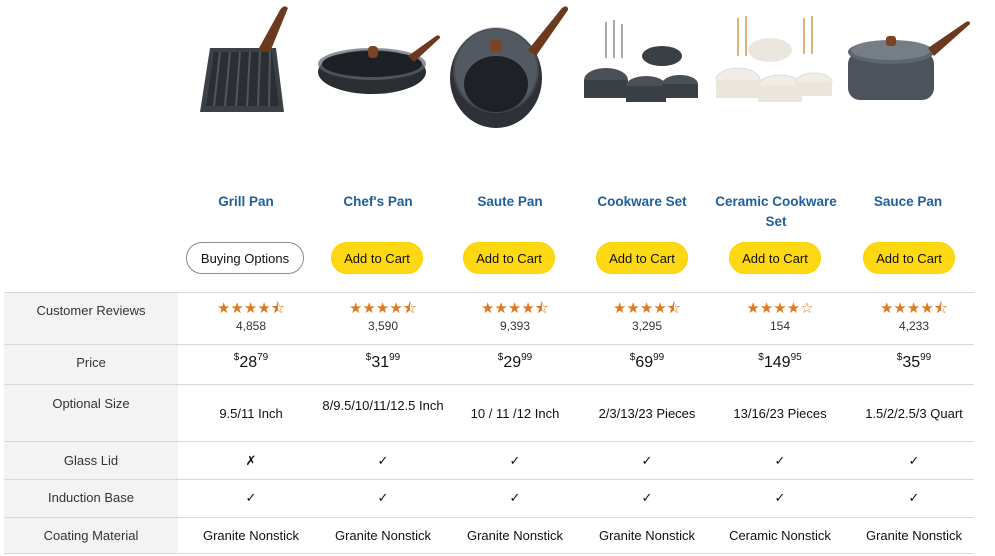 This screenshot has height=556, width=995. I want to click on rating-cell: ★★★★⯪ 3,590, so click(383, 316).